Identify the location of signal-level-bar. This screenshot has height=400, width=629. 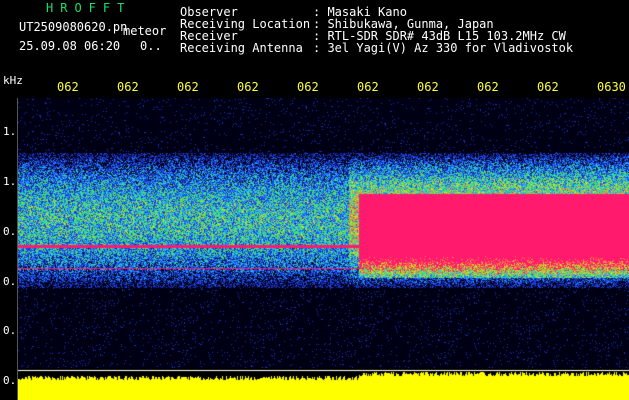
(323, 384).